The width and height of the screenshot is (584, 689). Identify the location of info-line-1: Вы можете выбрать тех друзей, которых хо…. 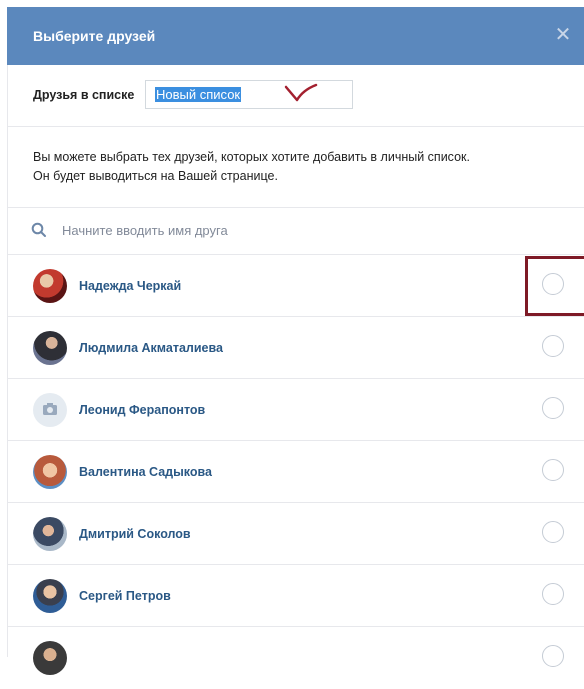
(251, 157).